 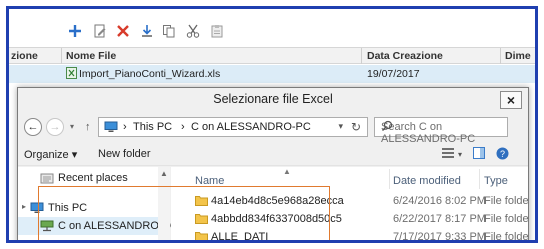 I want to click on new-folder-button: New folder, so click(x=124, y=154).